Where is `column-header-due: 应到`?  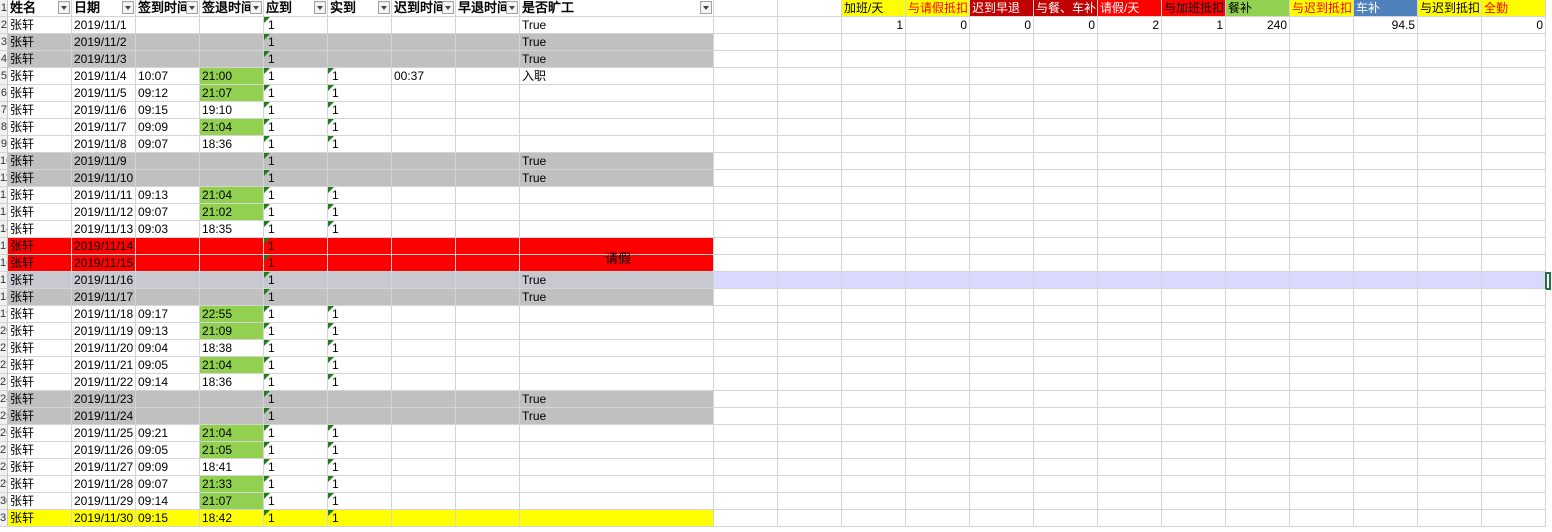 column-header-due: 应到 is located at coordinates (296, 8).